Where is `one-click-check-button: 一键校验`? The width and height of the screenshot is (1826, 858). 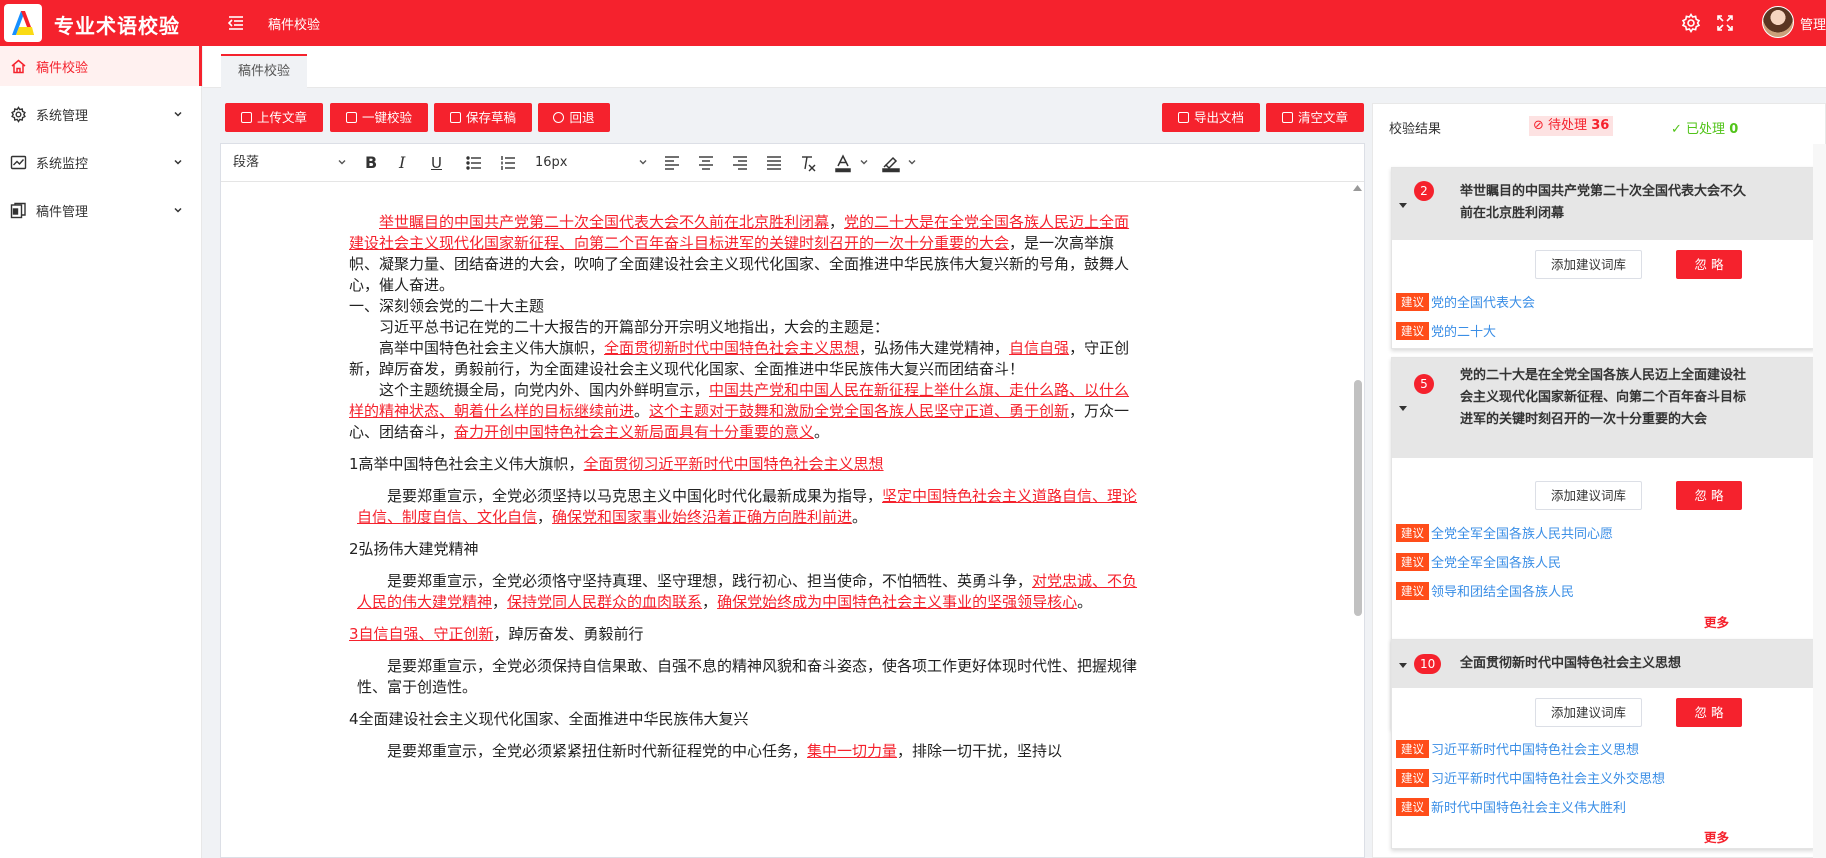 one-click-check-button: 一键校验 is located at coordinates (379, 117).